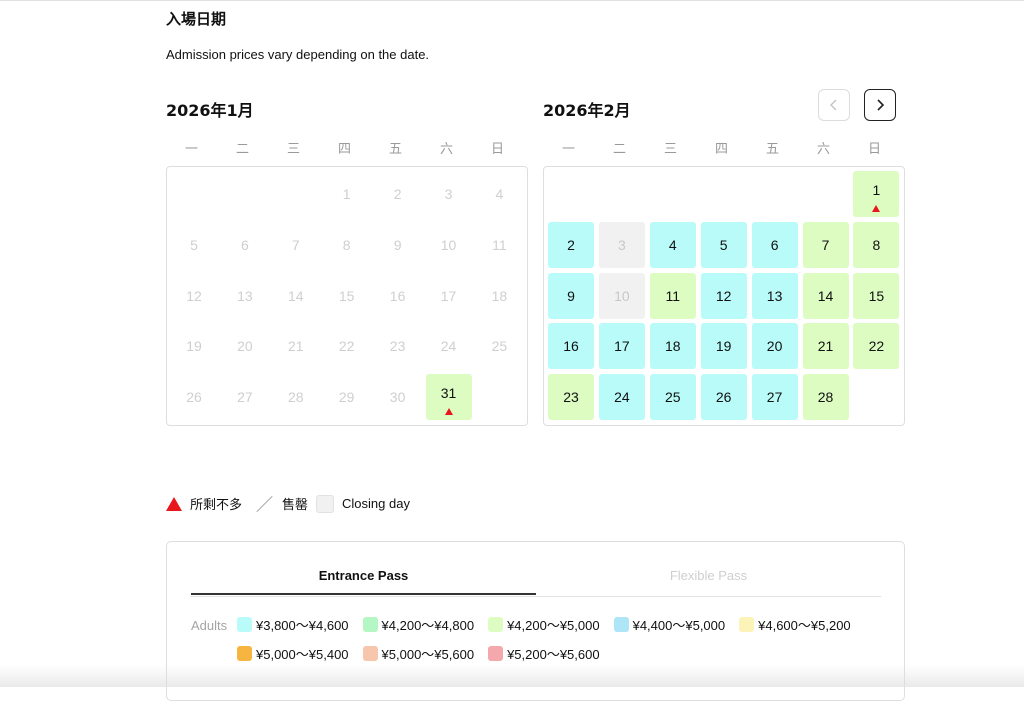 The image size is (1024, 701). What do you see at coordinates (621, 244) in the screenshot?
I see `calendar-day: 3` at bounding box center [621, 244].